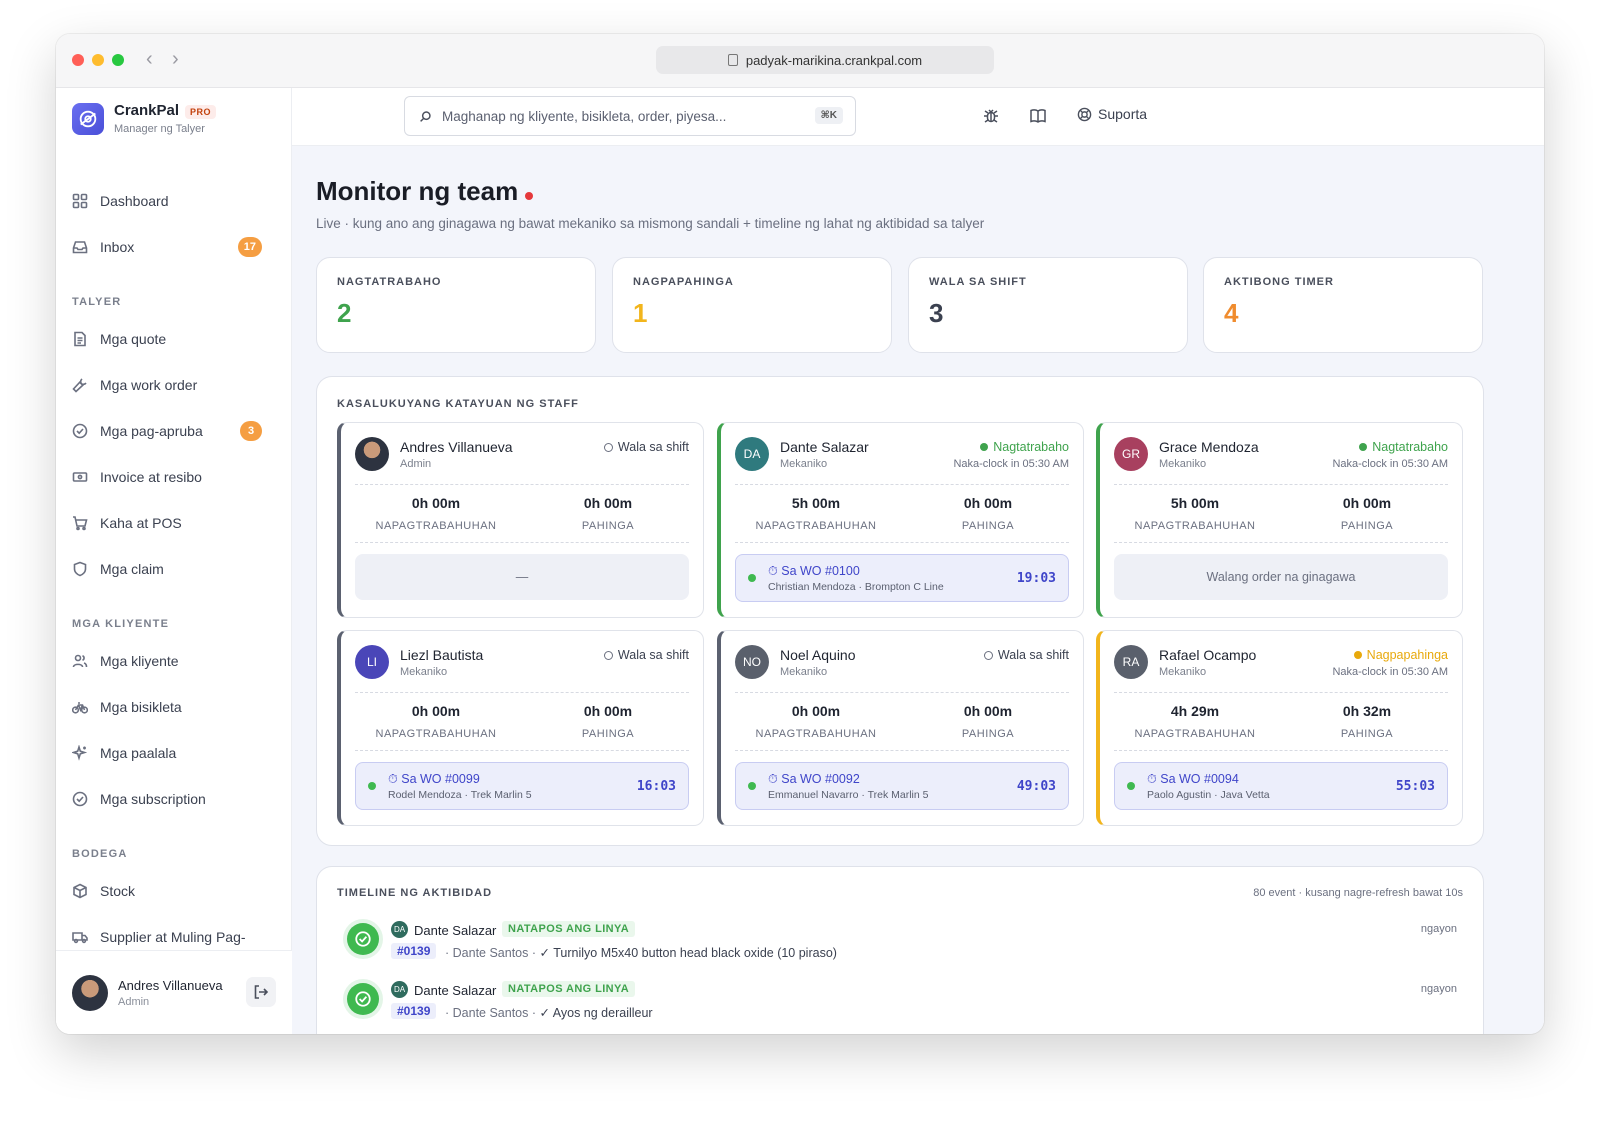  What do you see at coordinates (80, 477) in the screenshot?
I see `receipt-icon` at bounding box center [80, 477].